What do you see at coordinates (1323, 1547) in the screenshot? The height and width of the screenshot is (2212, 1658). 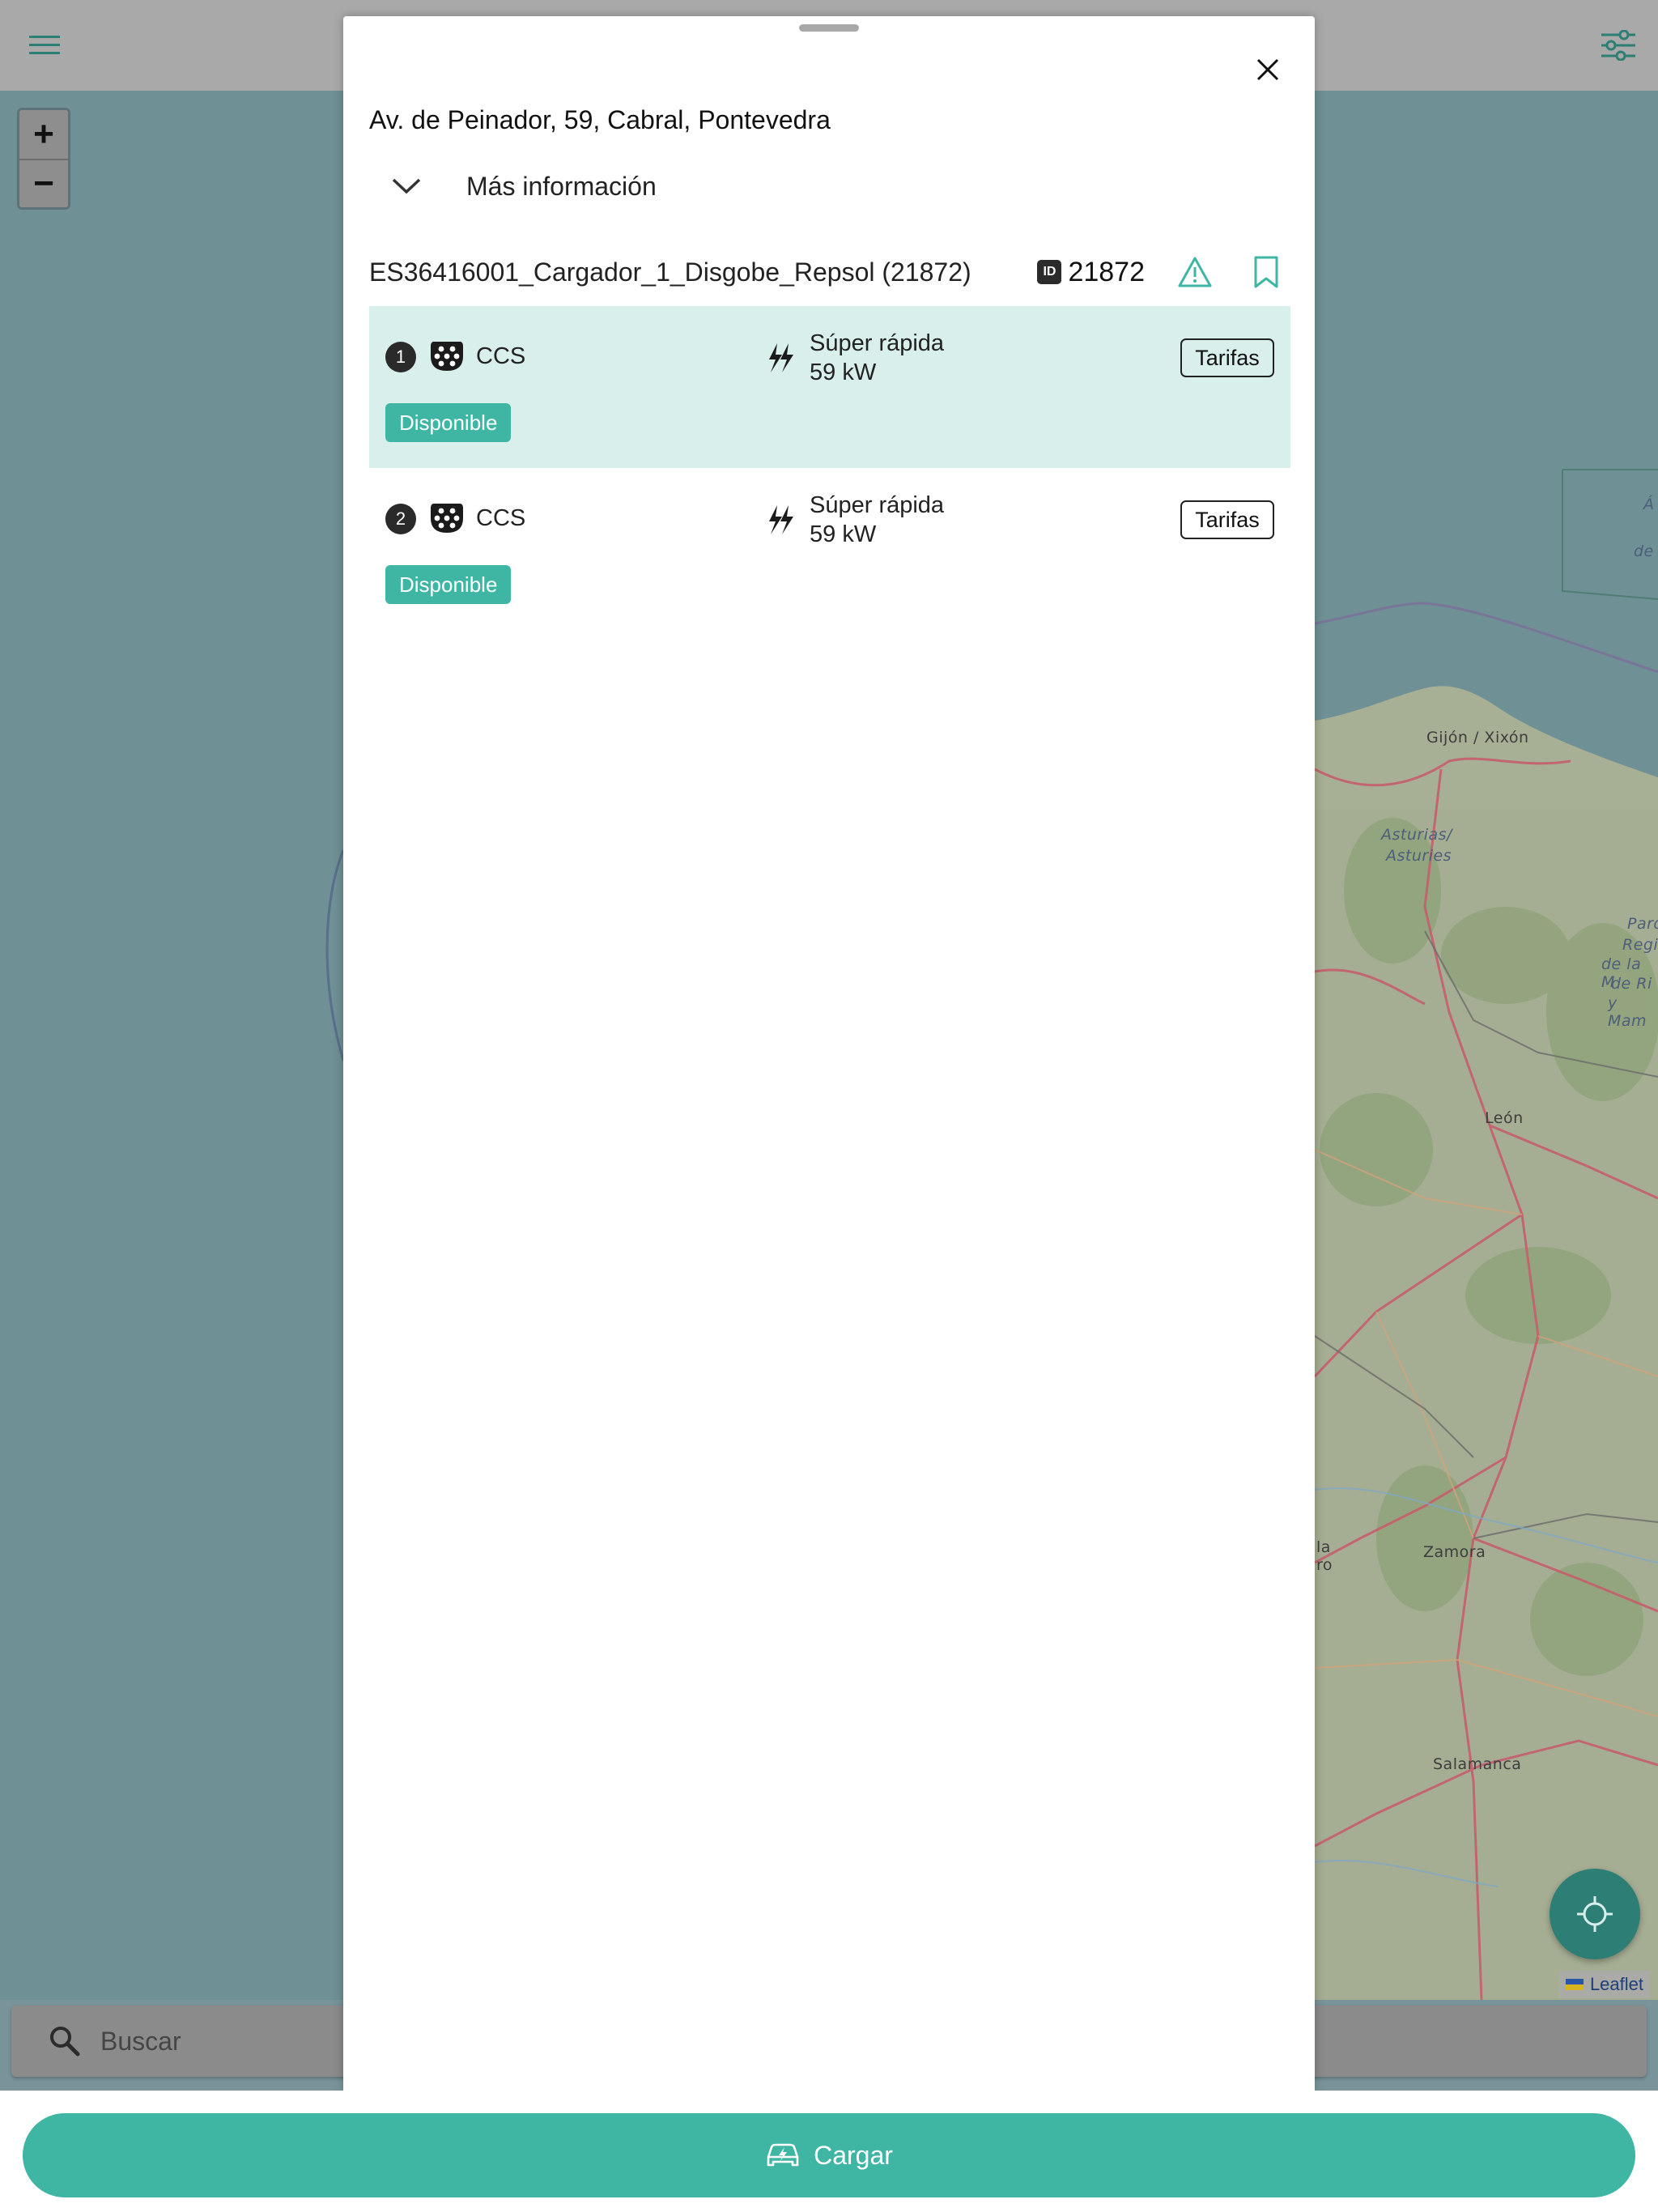 I see `map-label-partial-1: la` at bounding box center [1323, 1547].